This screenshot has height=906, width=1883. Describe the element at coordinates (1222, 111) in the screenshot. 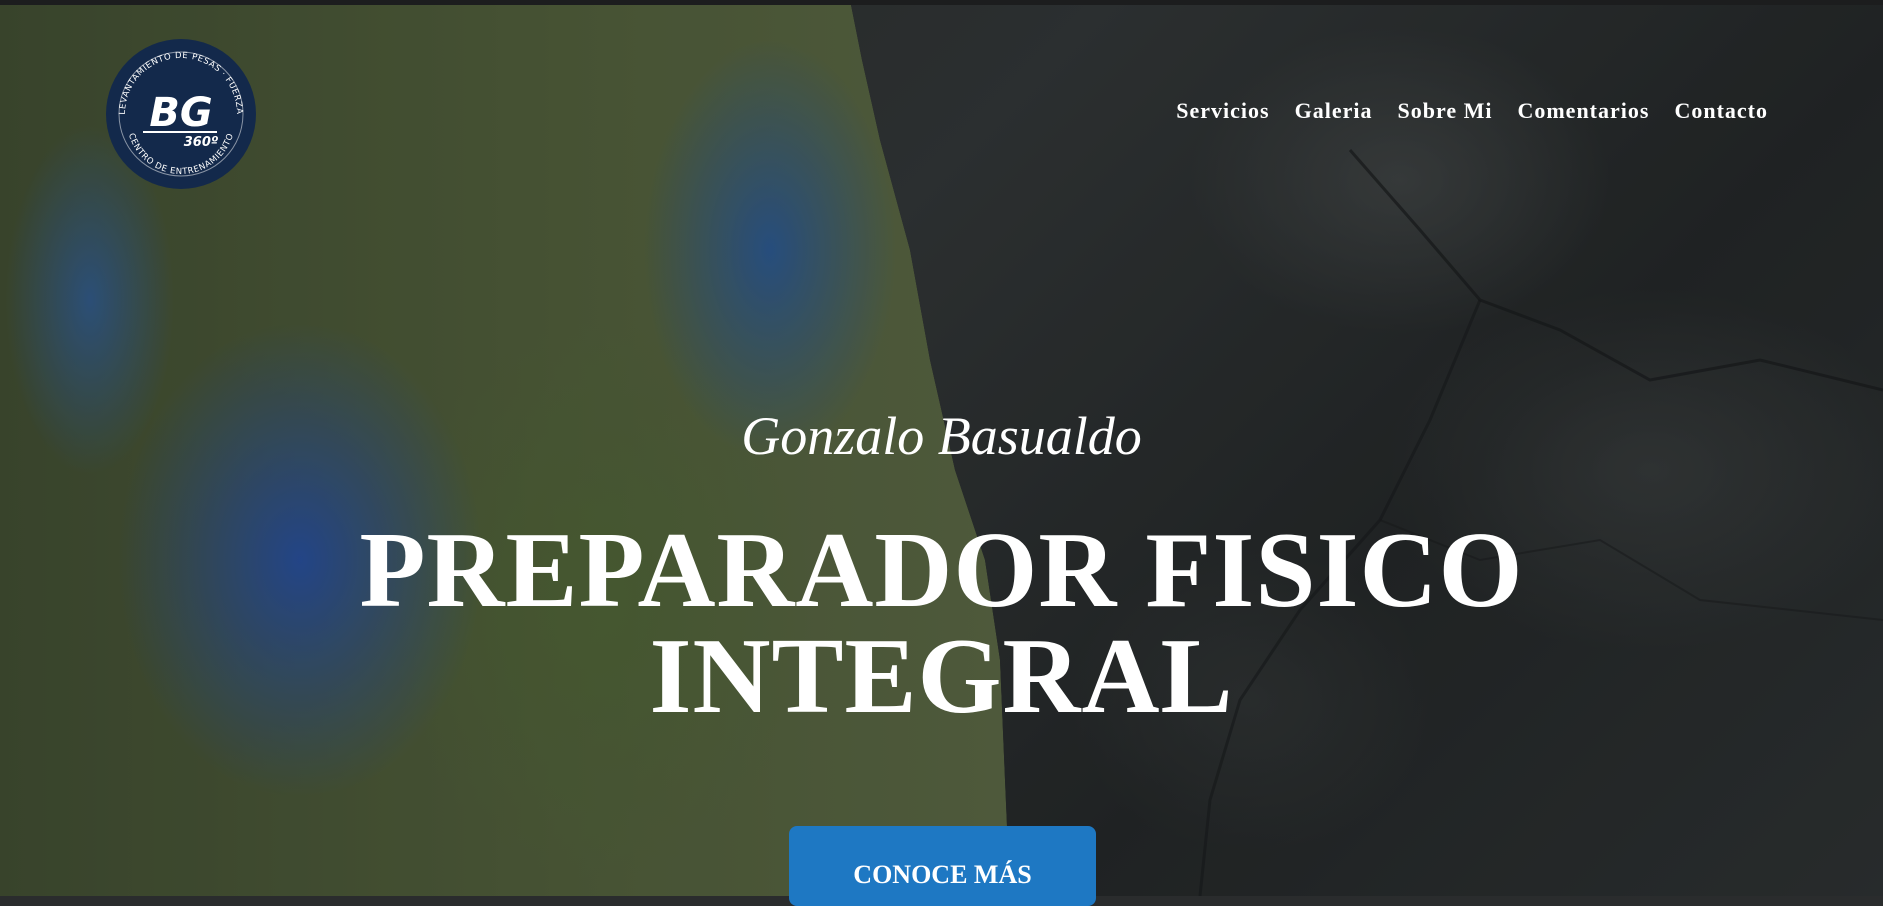

I see `nav-item-servicios: Servicios` at that location.